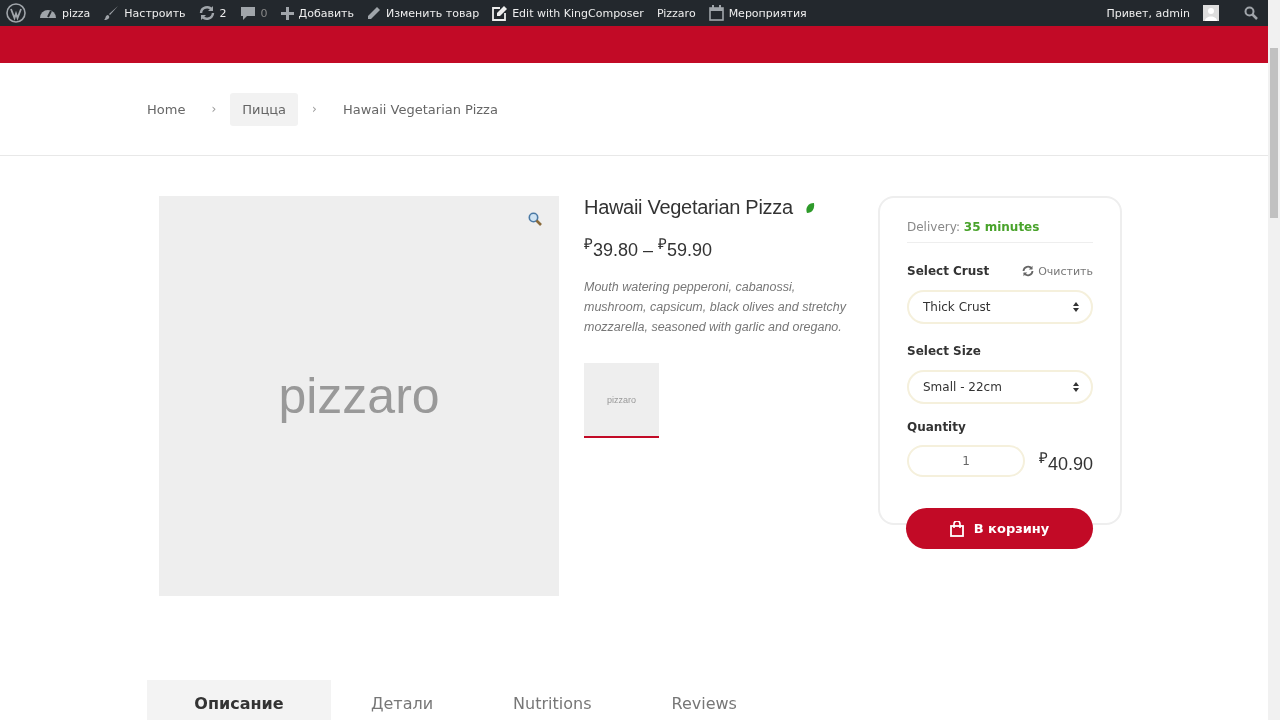 The height and width of the screenshot is (720, 1280). What do you see at coordinates (1251, 13) in the screenshot?
I see `search-icon` at bounding box center [1251, 13].